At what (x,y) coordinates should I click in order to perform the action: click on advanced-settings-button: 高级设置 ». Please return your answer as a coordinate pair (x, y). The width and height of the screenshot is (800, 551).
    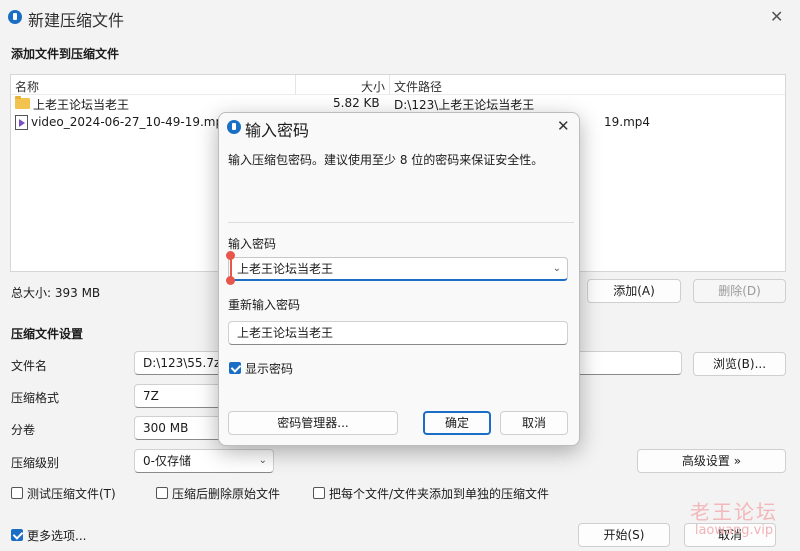
    Looking at the image, I should click on (711, 461).